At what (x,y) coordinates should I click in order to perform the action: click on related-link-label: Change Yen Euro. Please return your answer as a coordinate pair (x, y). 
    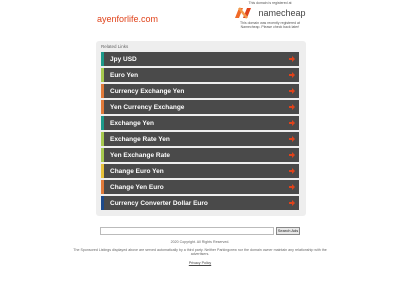
    Looking at the image, I should click on (137, 187).